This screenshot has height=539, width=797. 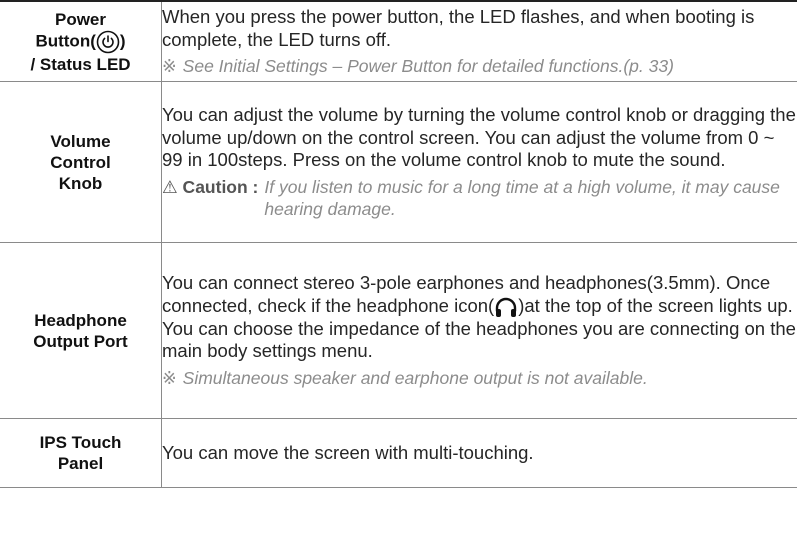 I want to click on label-line: IPS Touch, so click(x=80, y=442).